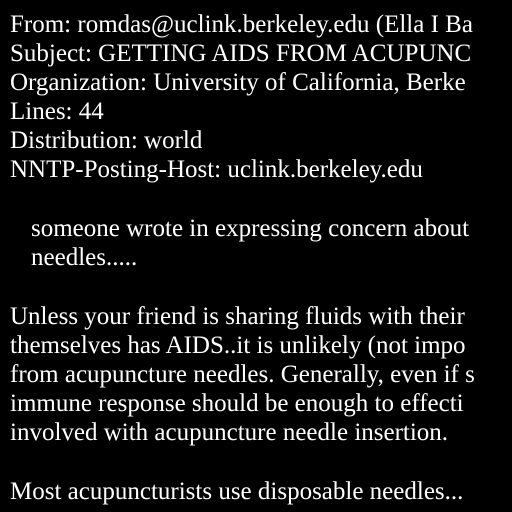 The width and height of the screenshot is (512, 512). What do you see at coordinates (57, 111) in the screenshot?
I see `header-lines: Lines: 44` at bounding box center [57, 111].